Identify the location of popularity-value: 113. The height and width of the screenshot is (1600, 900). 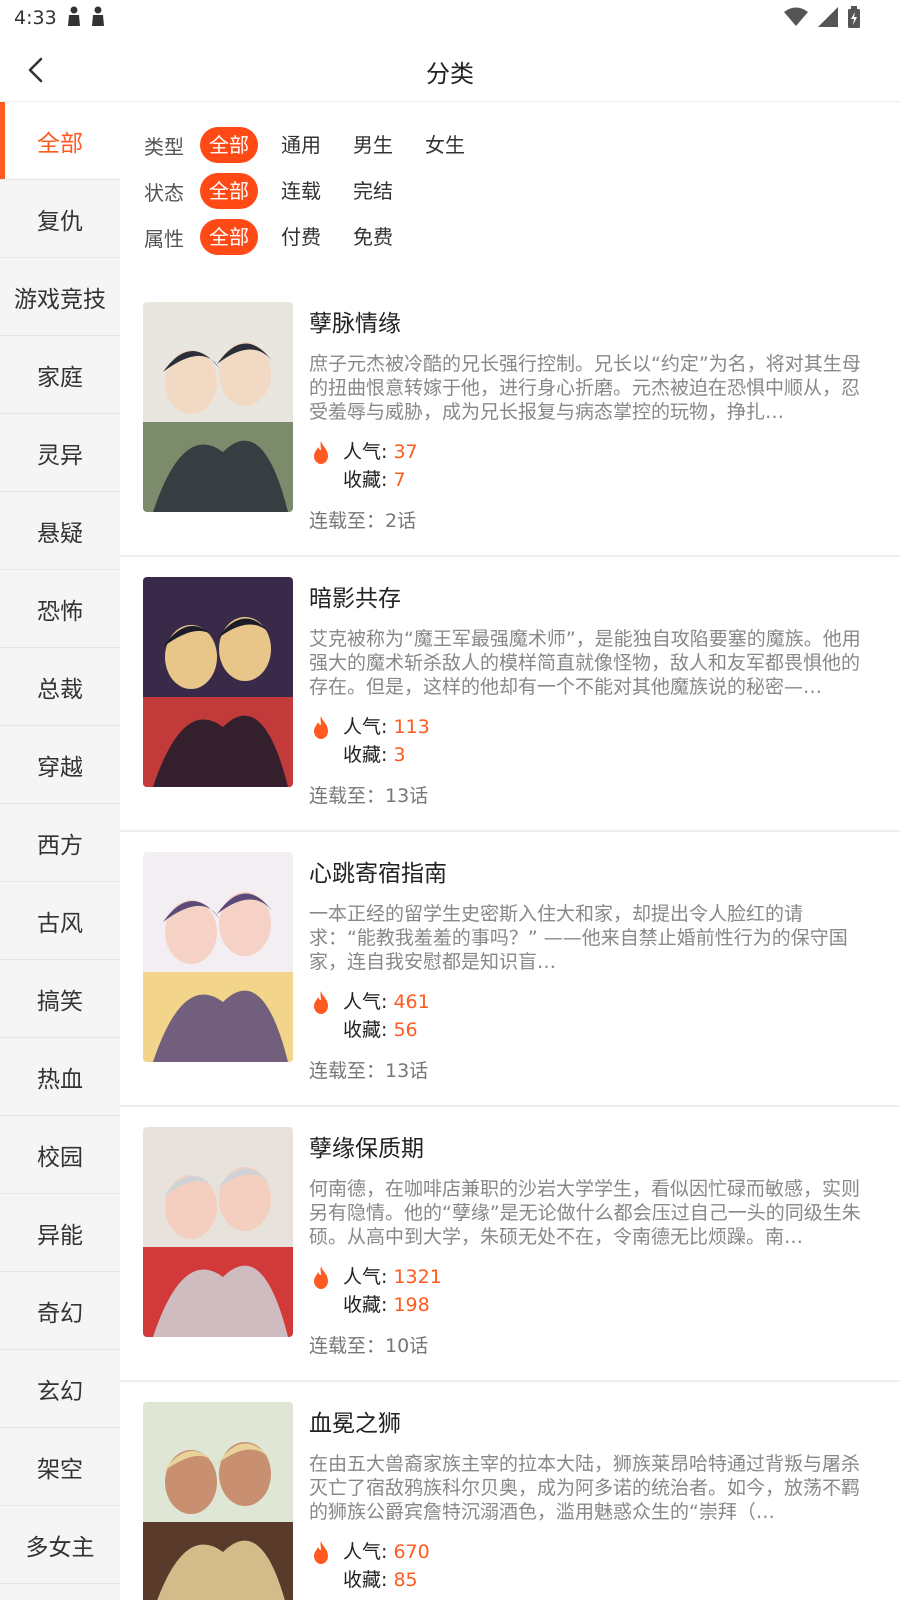
(411, 727).